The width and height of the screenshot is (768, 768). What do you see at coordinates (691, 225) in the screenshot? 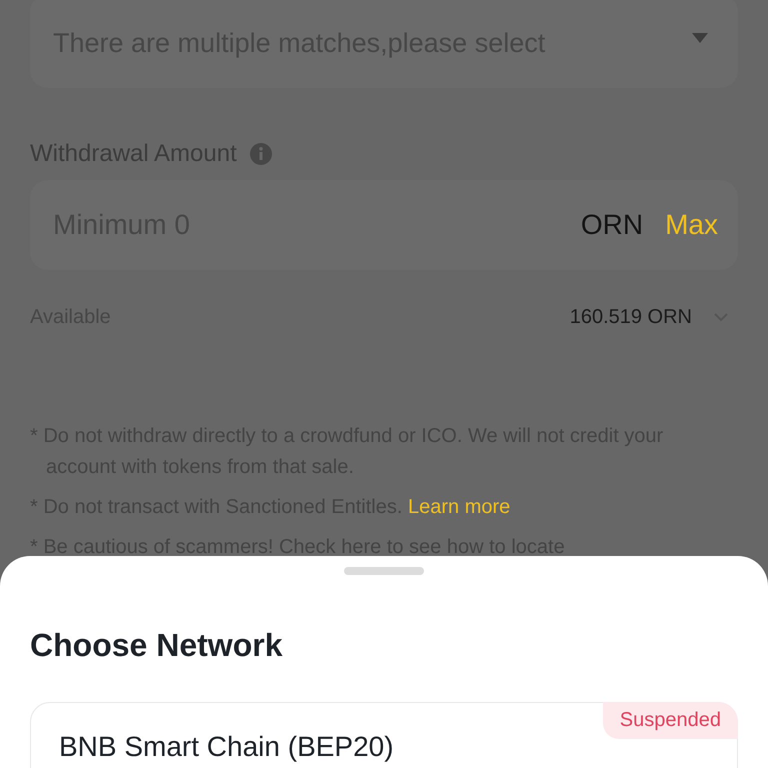
I see `max-button: Max` at bounding box center [691, 225].